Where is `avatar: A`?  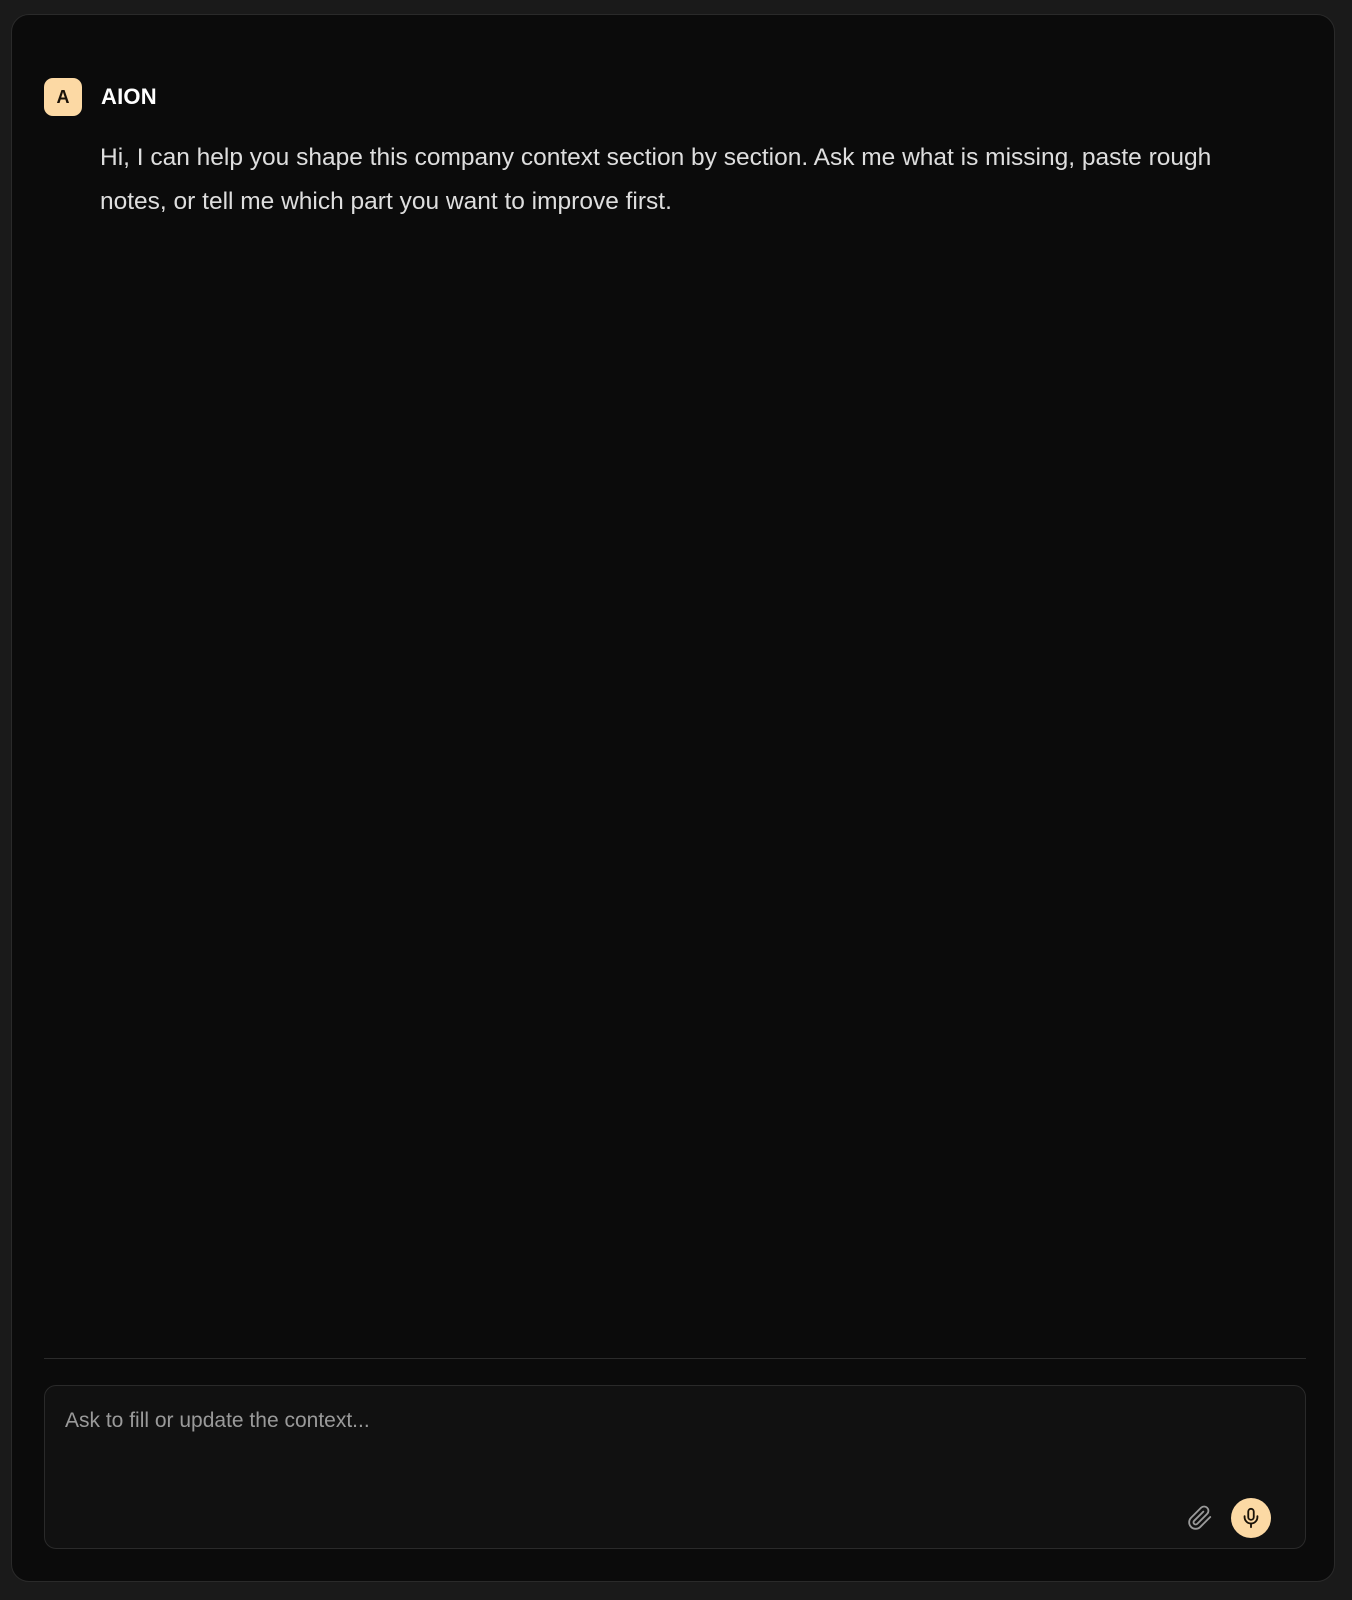
avatar: A is located at coordinates (63, 97).